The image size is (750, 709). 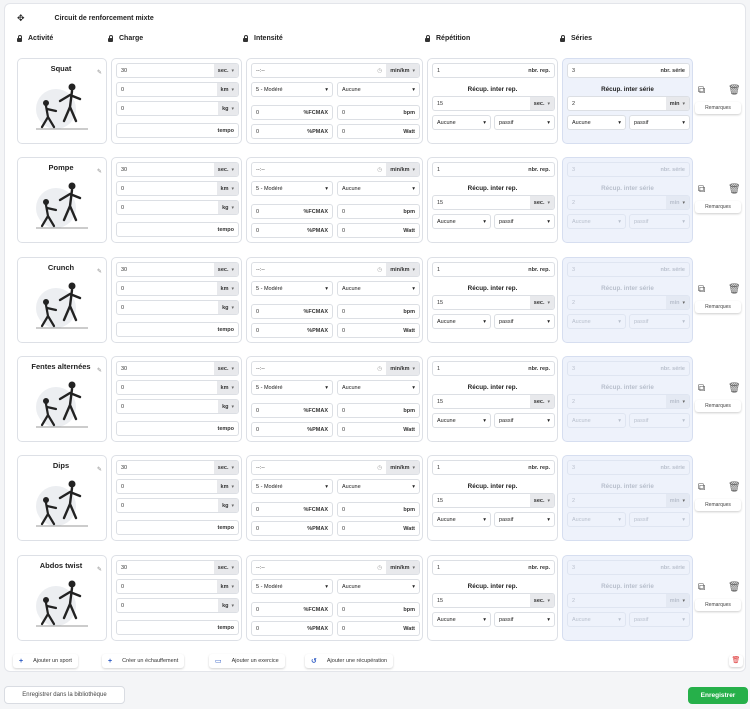 I want to click on activity-card: Dips ✎, so click(x=62, y=498).